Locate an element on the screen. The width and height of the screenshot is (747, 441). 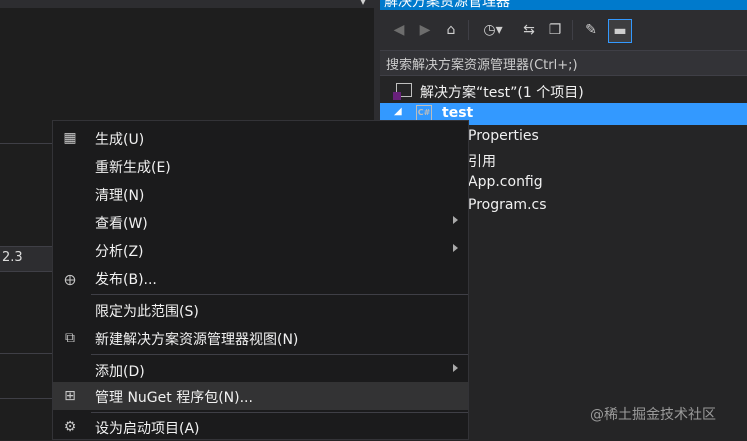
menu-item-view: 查看(W) is located at coordinates (260, 222).